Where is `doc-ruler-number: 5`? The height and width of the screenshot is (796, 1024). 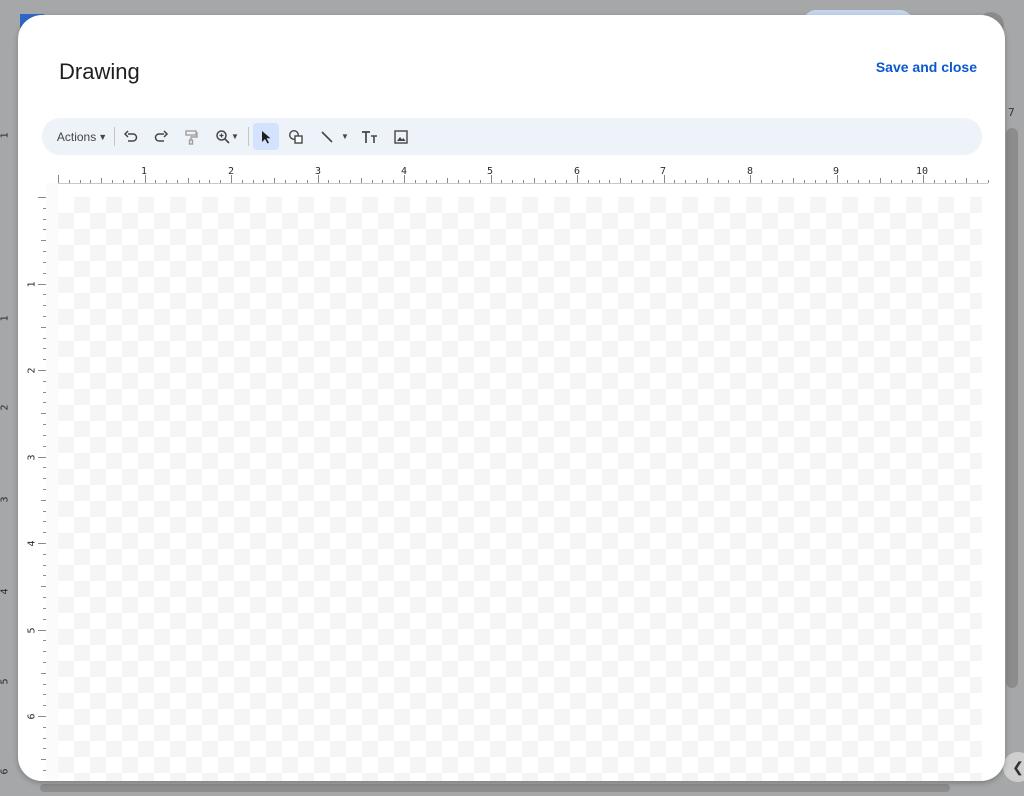
doc-ruler-number: 5 is located at coordinates (5, 681).